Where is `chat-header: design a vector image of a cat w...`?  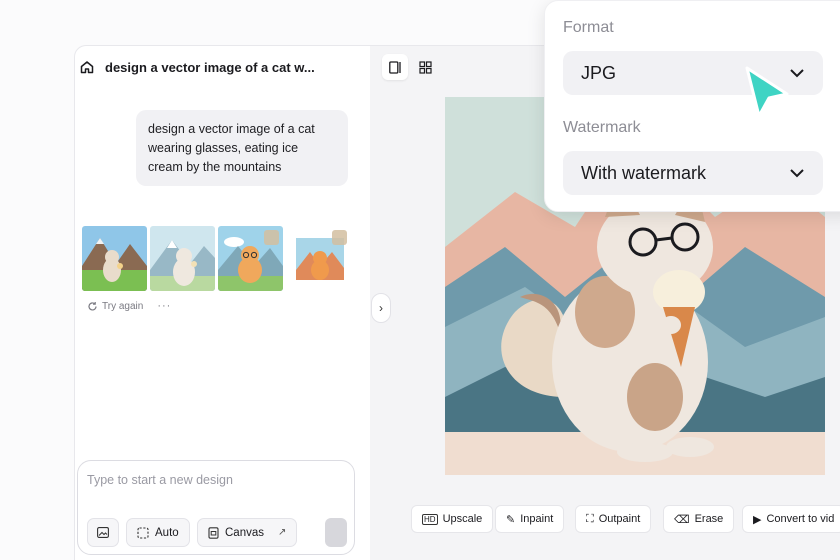 chat-header: design a vector image of a cat w... is located at coordinates (222, 67).